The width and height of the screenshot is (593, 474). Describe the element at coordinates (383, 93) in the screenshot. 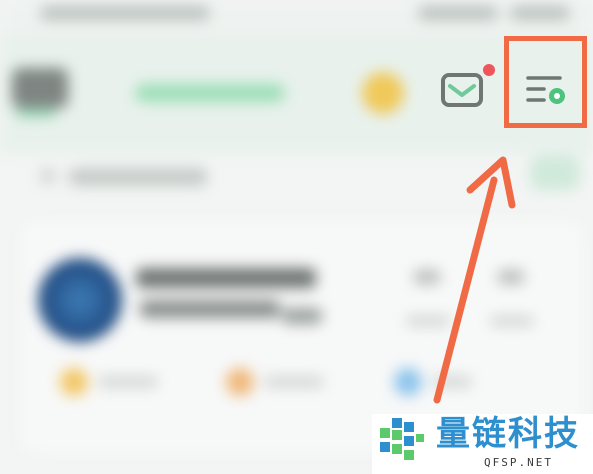

I see `coin-icon` at that location.